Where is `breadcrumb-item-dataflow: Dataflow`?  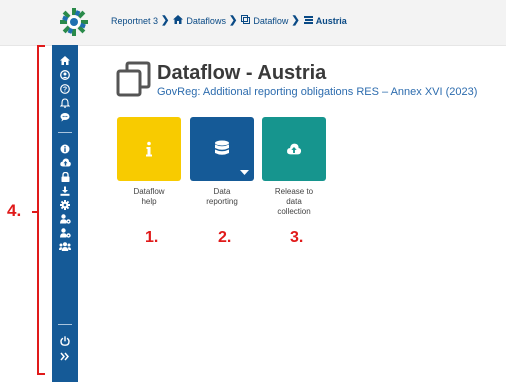 breadcrumb-item-dataflow: Dataflow is located at coordinates (264, 20).